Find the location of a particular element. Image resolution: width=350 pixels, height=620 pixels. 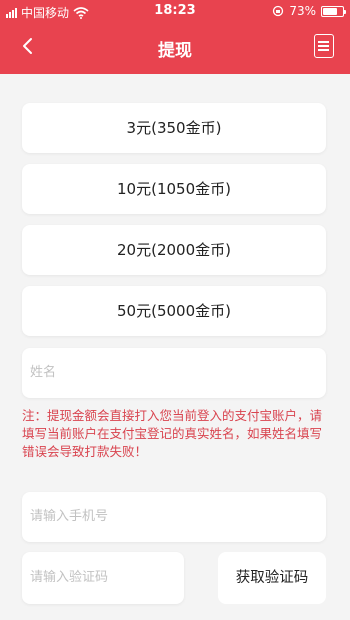

battery-level is located at coordinates (330, 11).